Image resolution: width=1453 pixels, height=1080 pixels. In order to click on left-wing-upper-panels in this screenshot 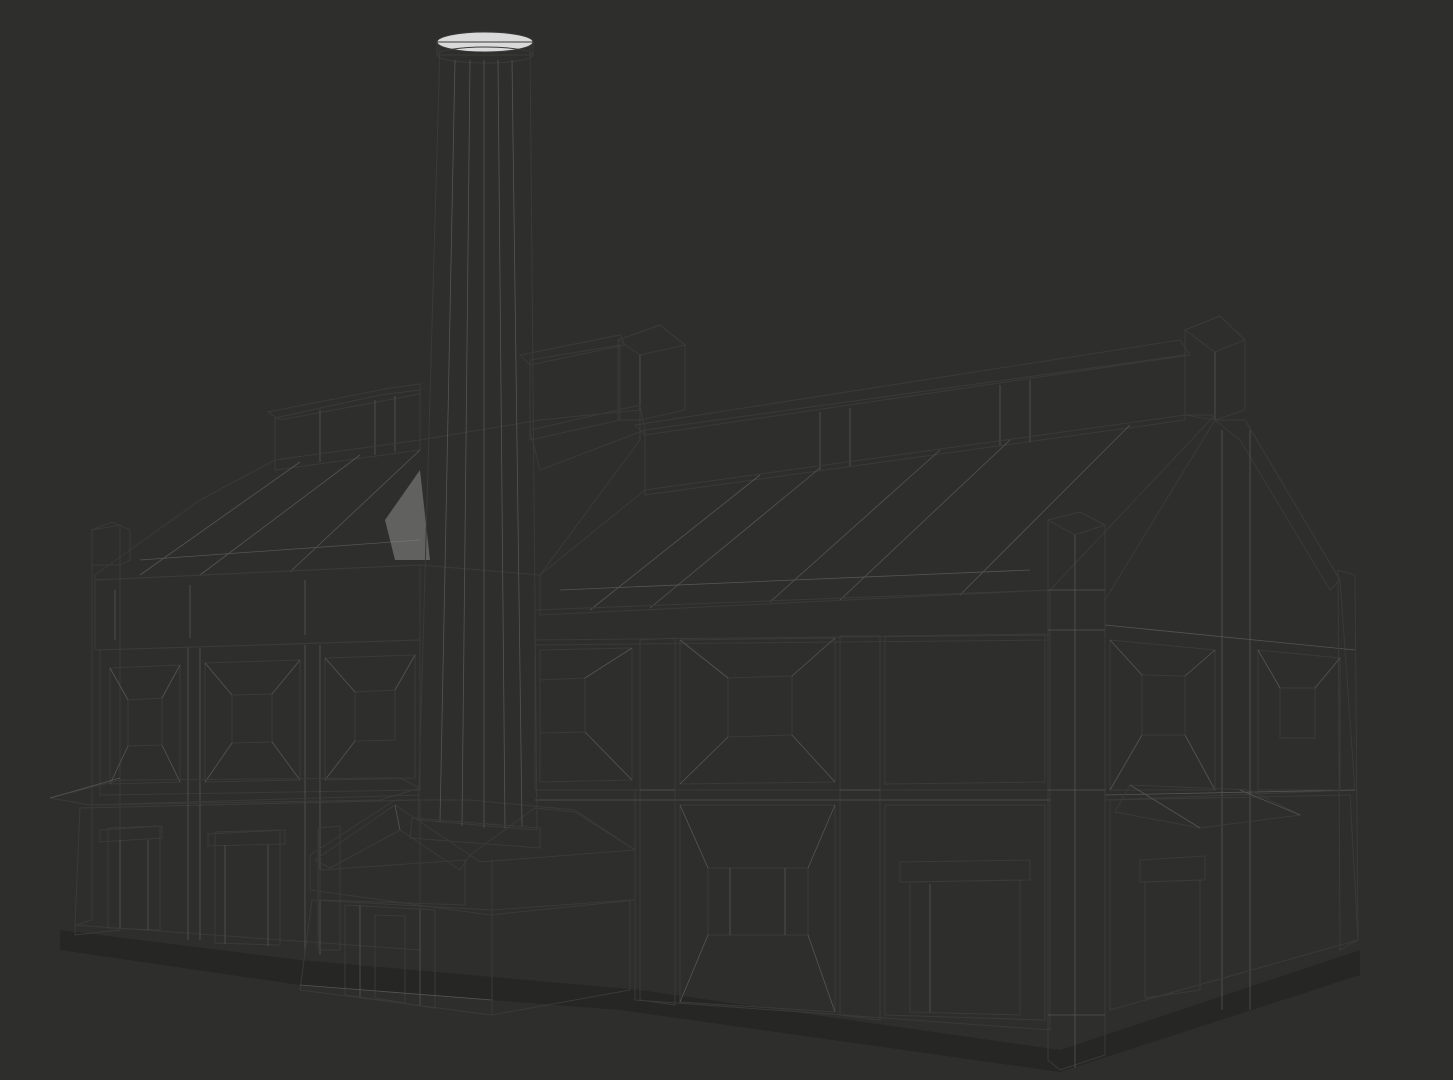, I will do `click(262, 719)`.